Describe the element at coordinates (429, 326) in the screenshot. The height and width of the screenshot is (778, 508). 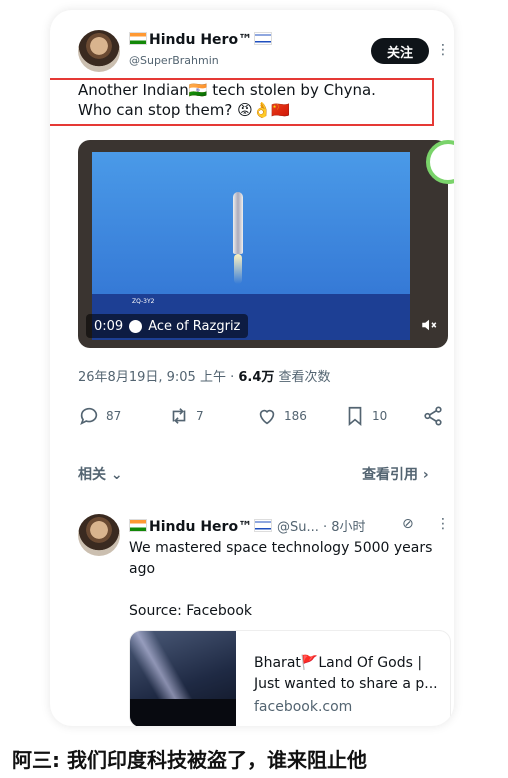
I see `mute-icon` at that location.